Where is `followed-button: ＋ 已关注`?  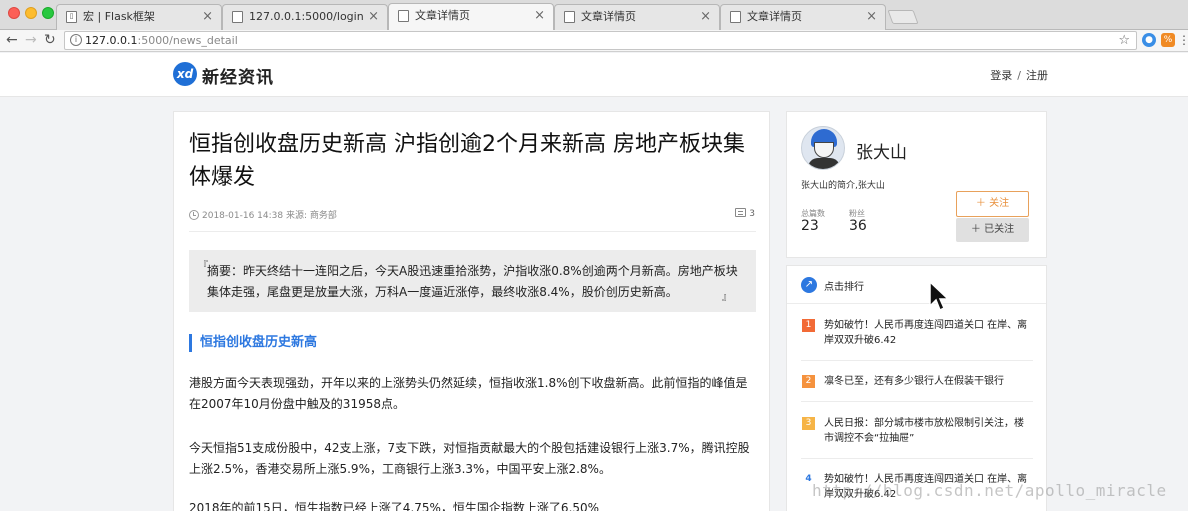 followed-button: ＋ 已关注 is located at coordinates (992, 230).